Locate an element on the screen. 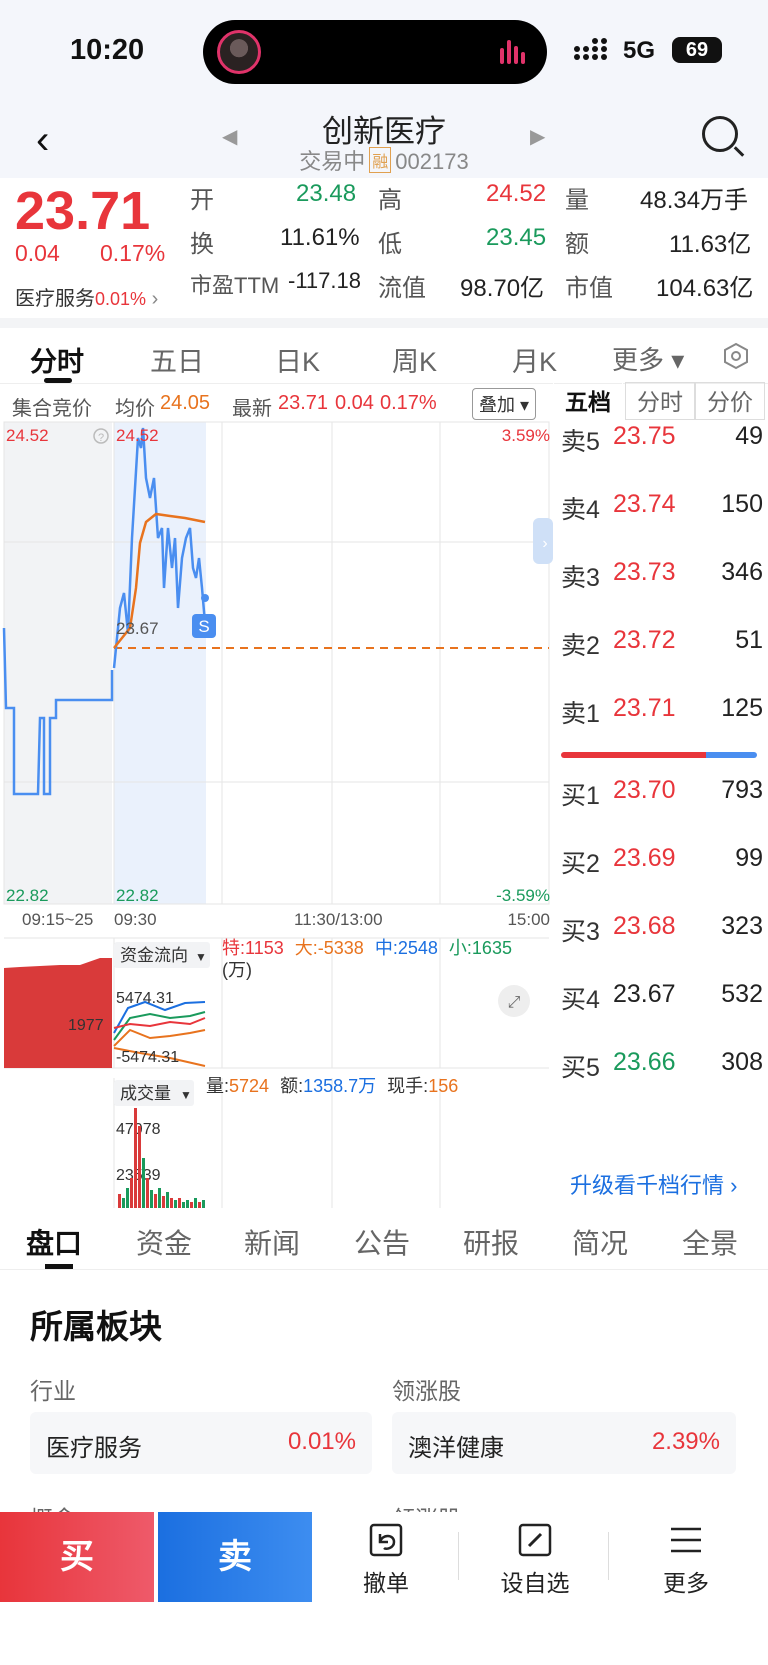 This screenshot has width=768, height=1665. y-label-mid-top: 24.52 is located at coordinates (137, 435).